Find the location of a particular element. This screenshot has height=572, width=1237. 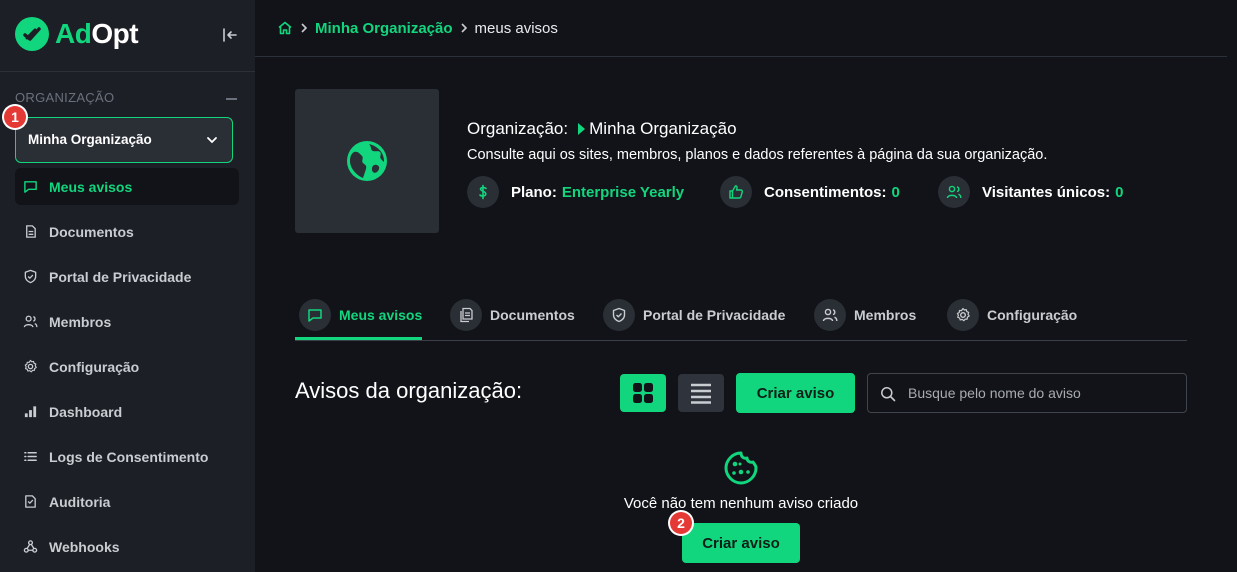

sidebar-item-meus-avisos: Meus avisos is located at coordinates (127, 186).